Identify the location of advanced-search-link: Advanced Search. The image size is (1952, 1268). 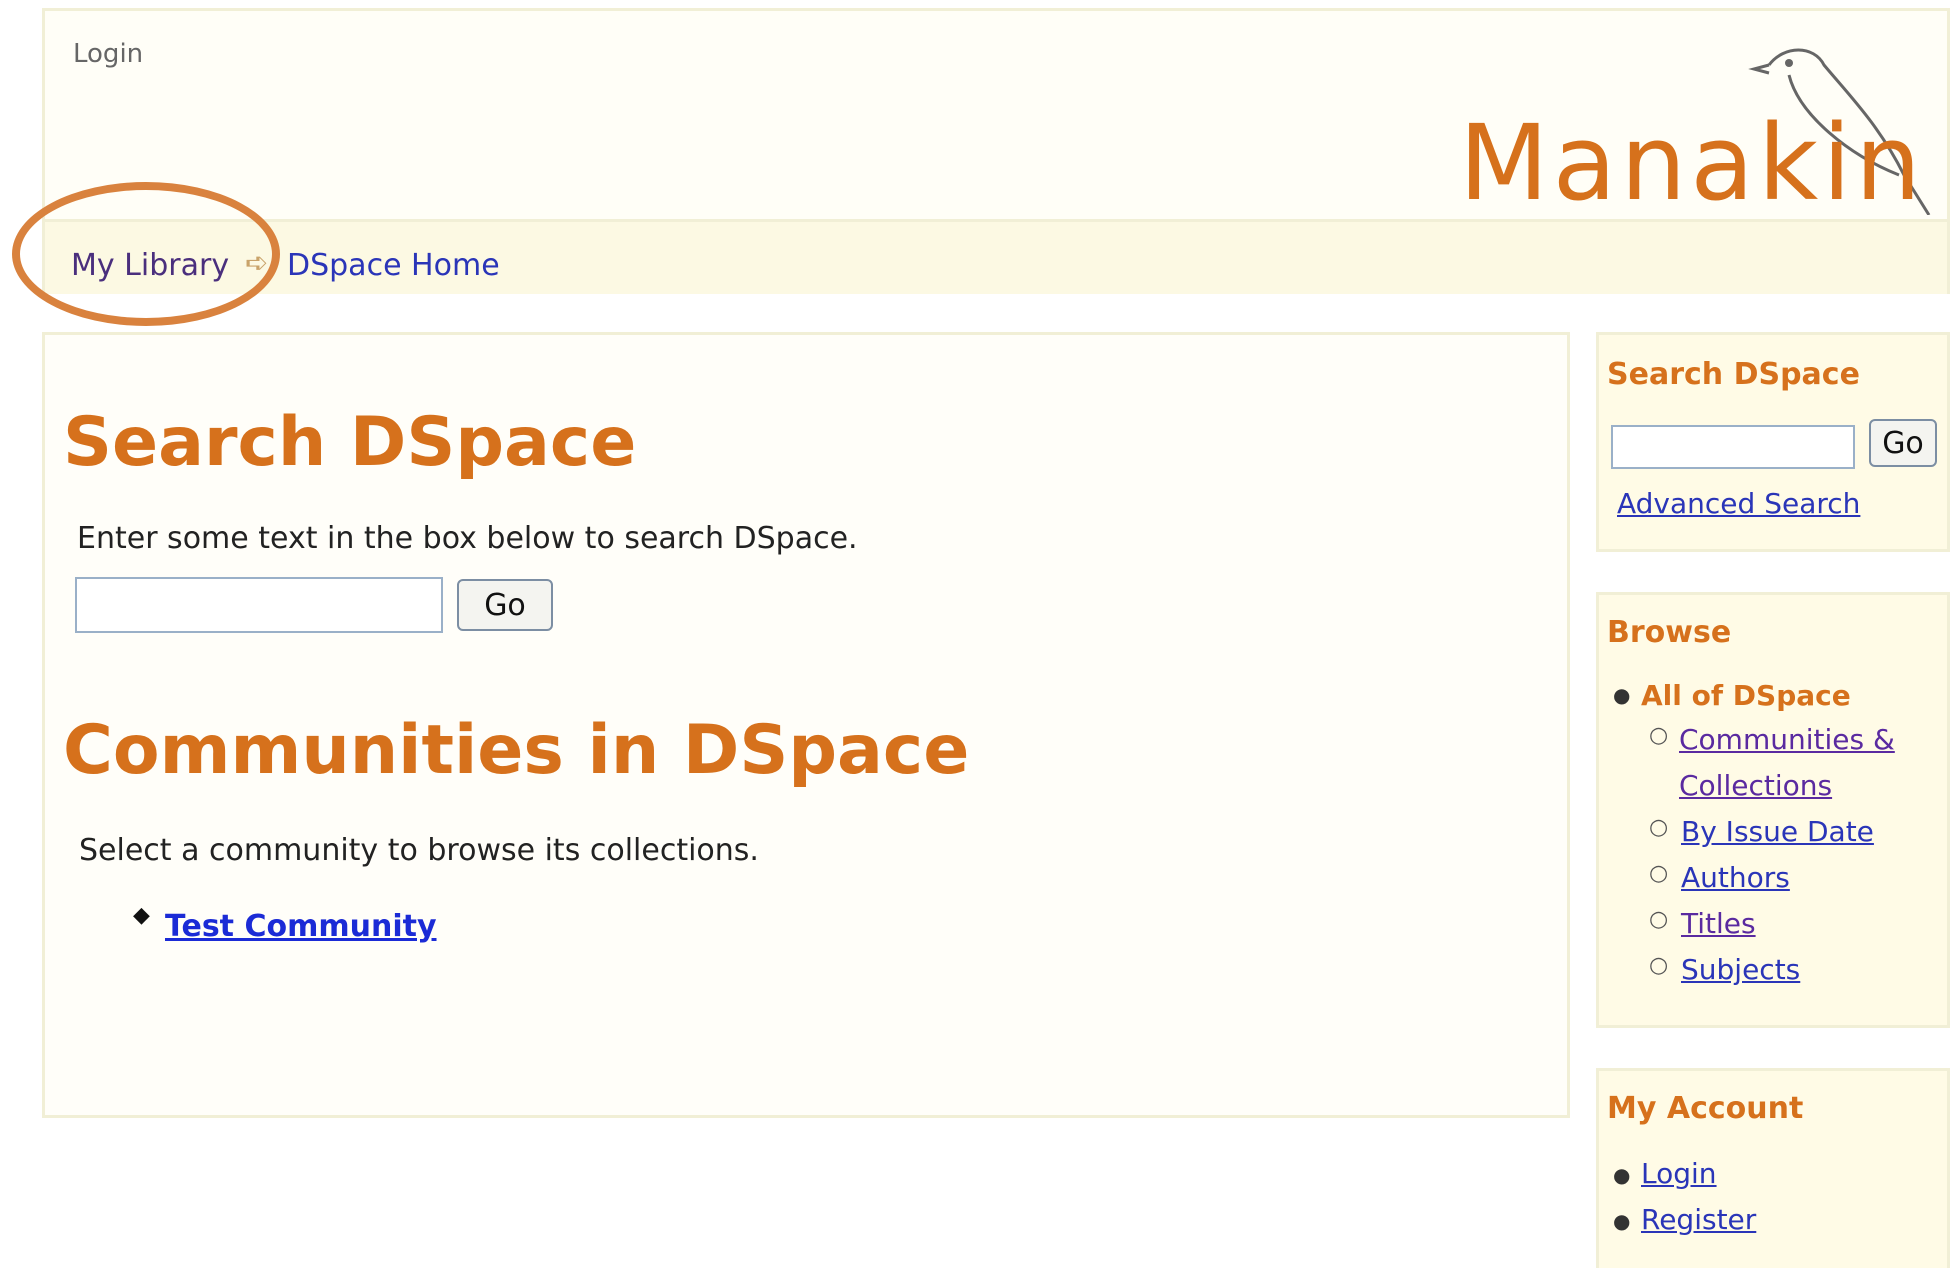
(1738, 503).